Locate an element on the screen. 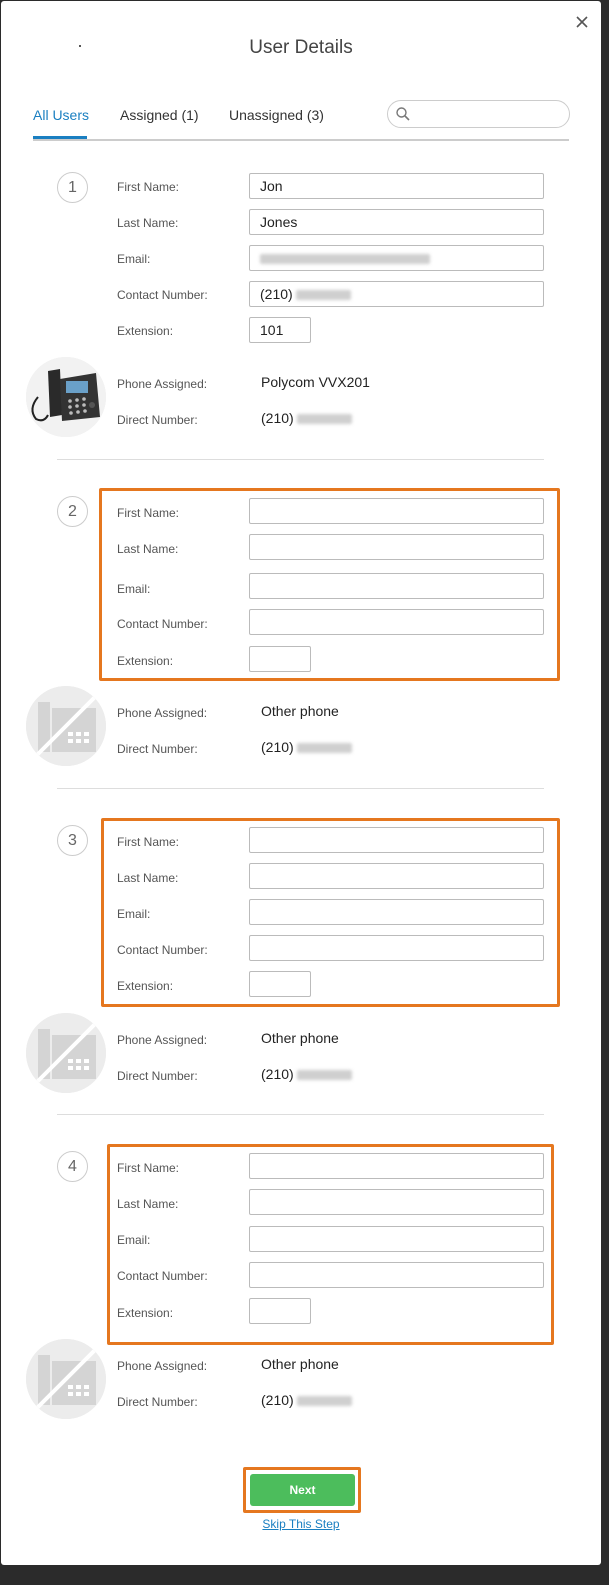 This screenshot has width=609, height=1585. user-number-badge: 3 is located at coordinates (72, 840).